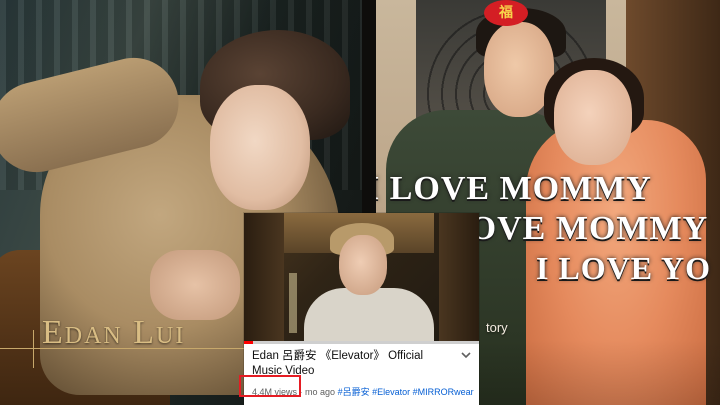  I want to click on hand, so click(195, 285).